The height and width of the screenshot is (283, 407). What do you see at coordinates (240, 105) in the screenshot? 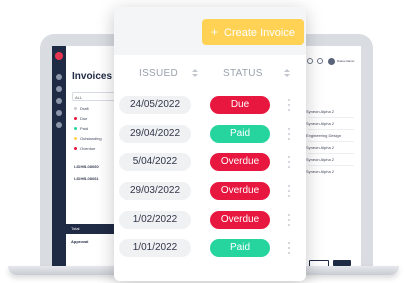
I see `status-badge: Due` at bounding box center [240, 105].